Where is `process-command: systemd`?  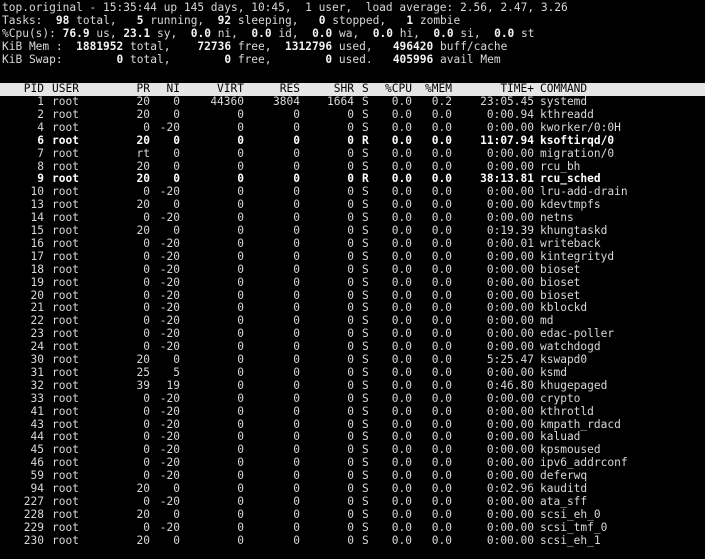
process-command: systemd is located at coordinates (564, 101).